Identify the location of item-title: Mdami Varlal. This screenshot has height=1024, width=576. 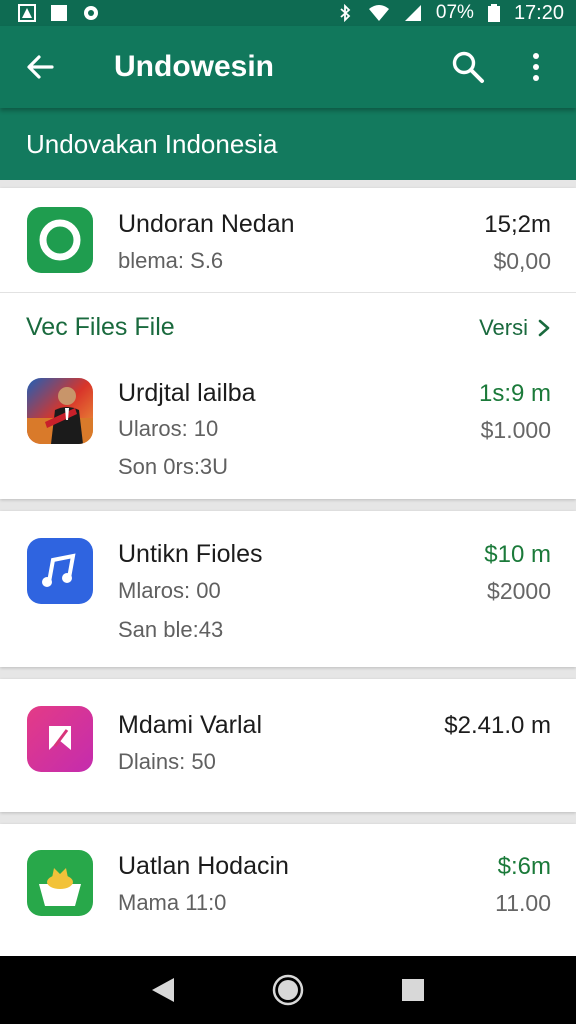
(190, 725).